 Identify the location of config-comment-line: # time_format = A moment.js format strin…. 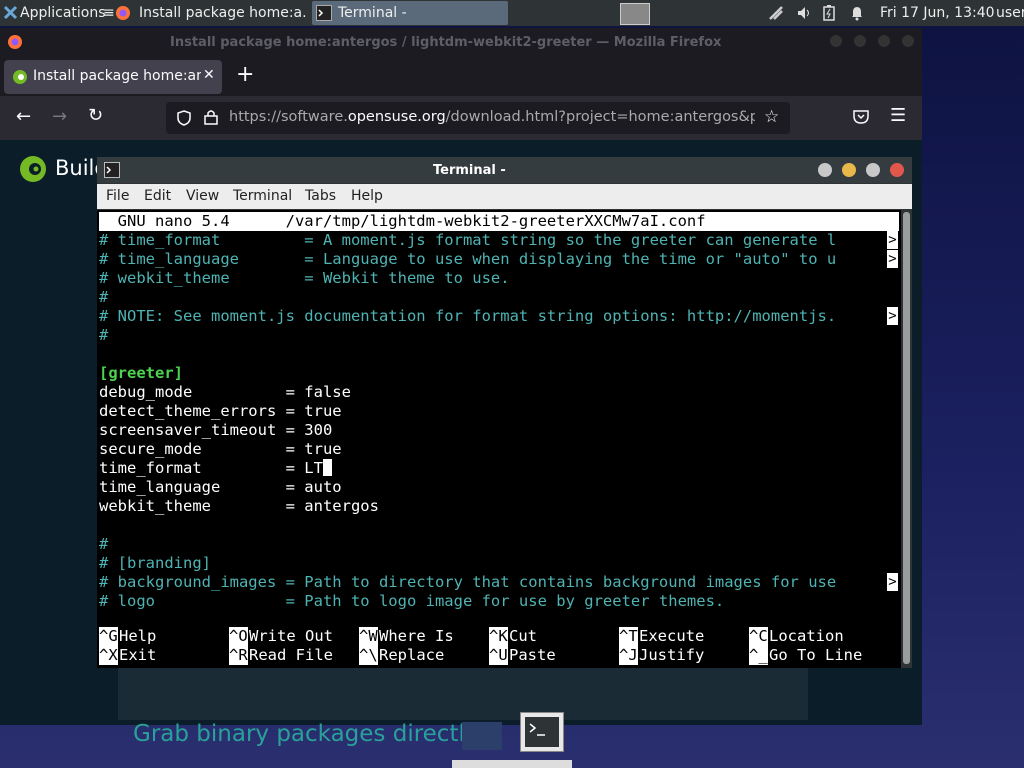
(468, 240).